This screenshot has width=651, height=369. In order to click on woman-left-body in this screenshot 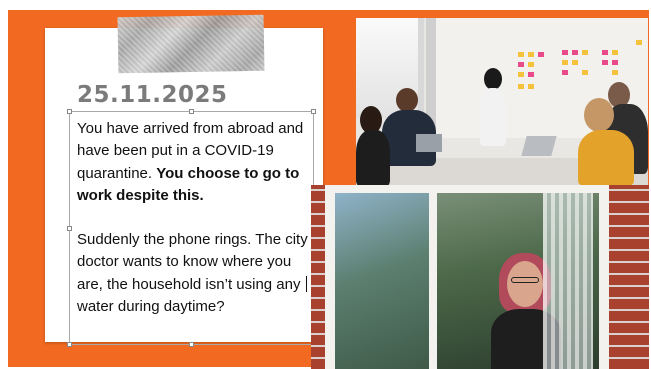, I will do `click(373, 158)`.